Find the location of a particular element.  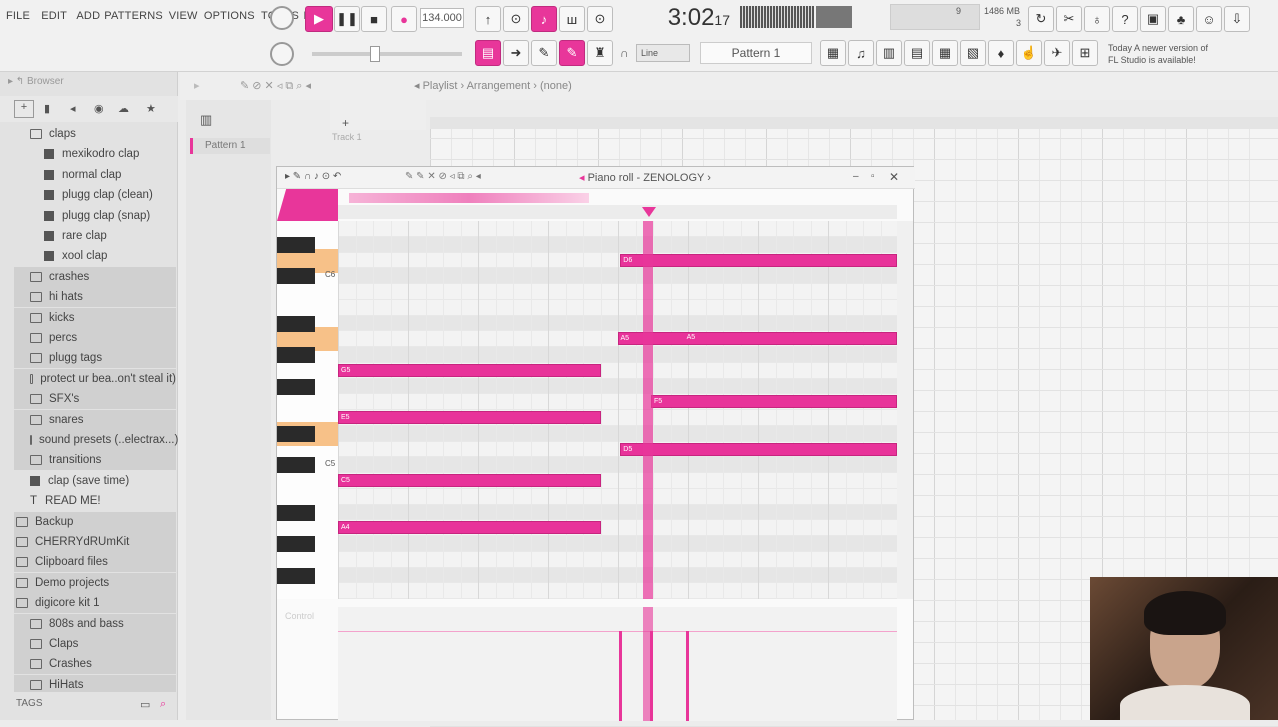

plugin-icon: ♣ is located at coordinates (1181, 19).